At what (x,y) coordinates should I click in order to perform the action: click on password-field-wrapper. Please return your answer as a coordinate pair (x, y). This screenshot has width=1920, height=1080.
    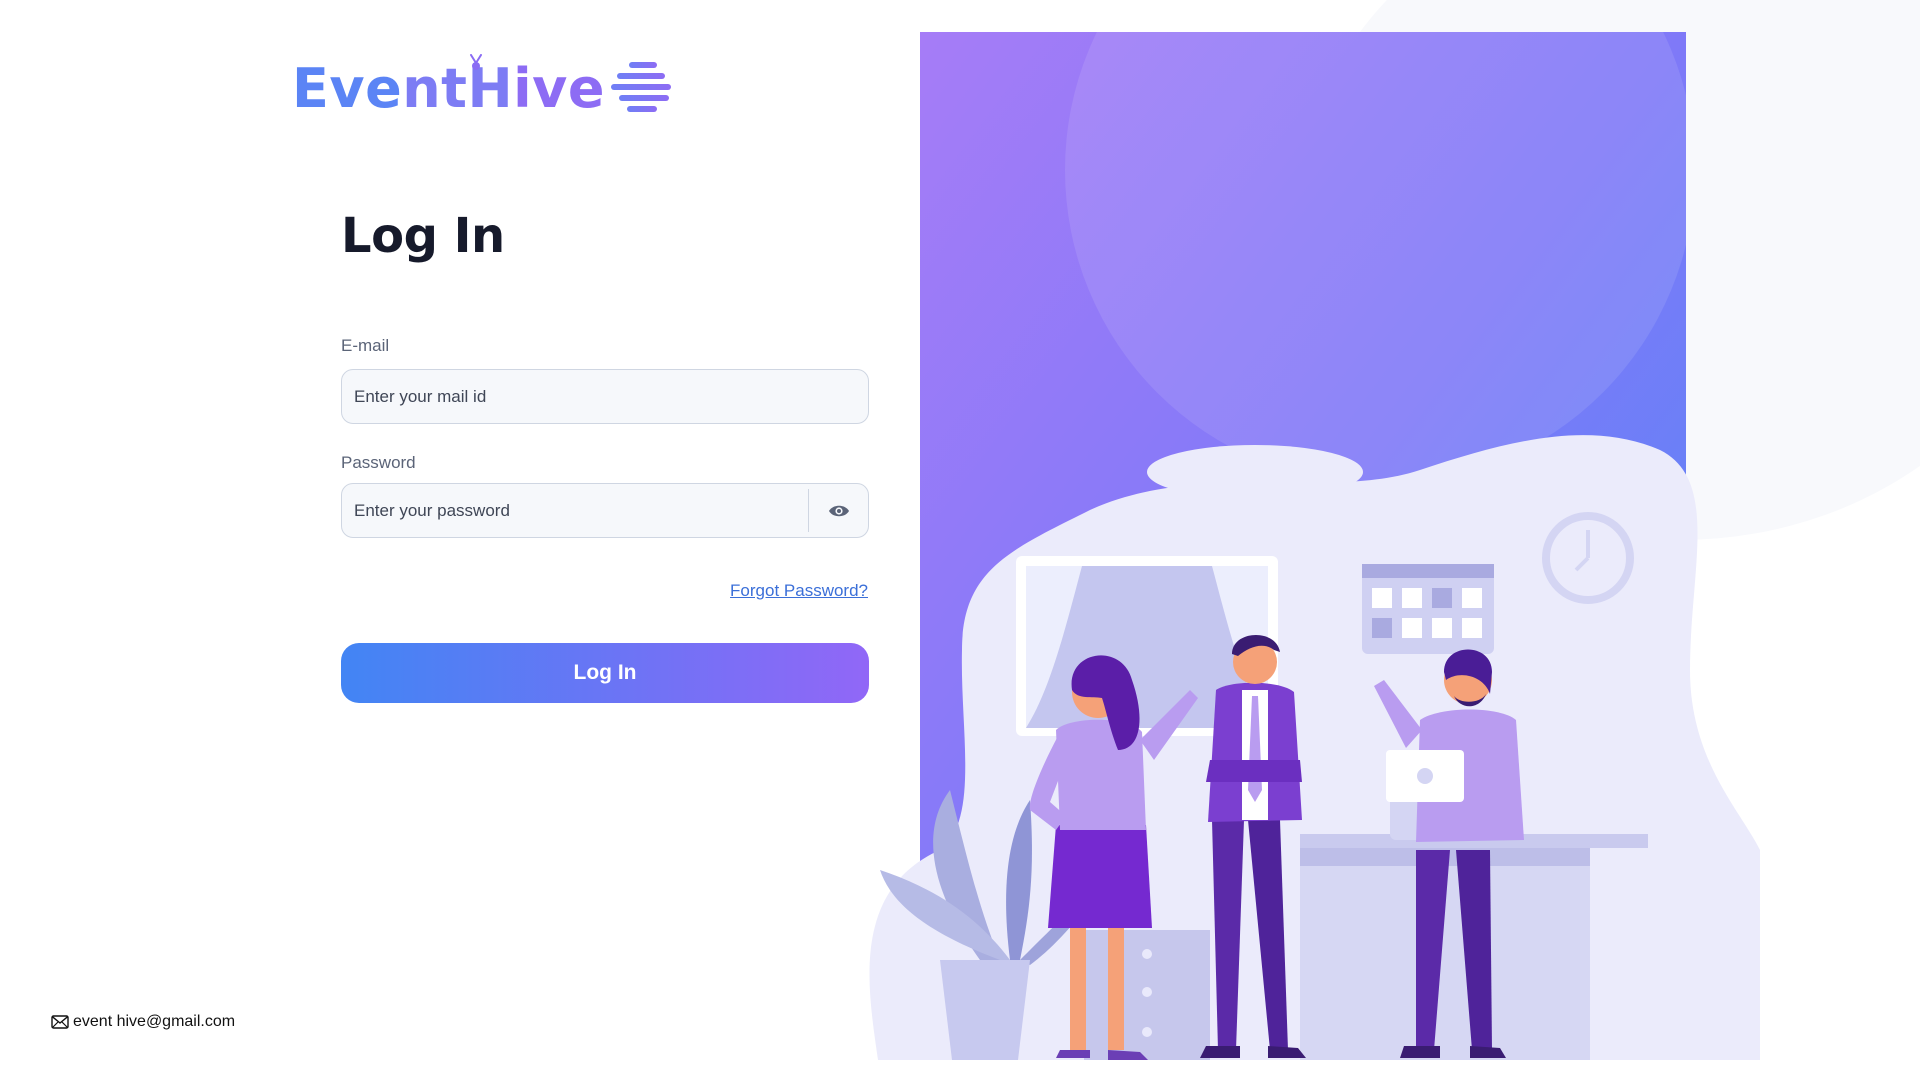
    Looking at the image, I should click on (605, 510).